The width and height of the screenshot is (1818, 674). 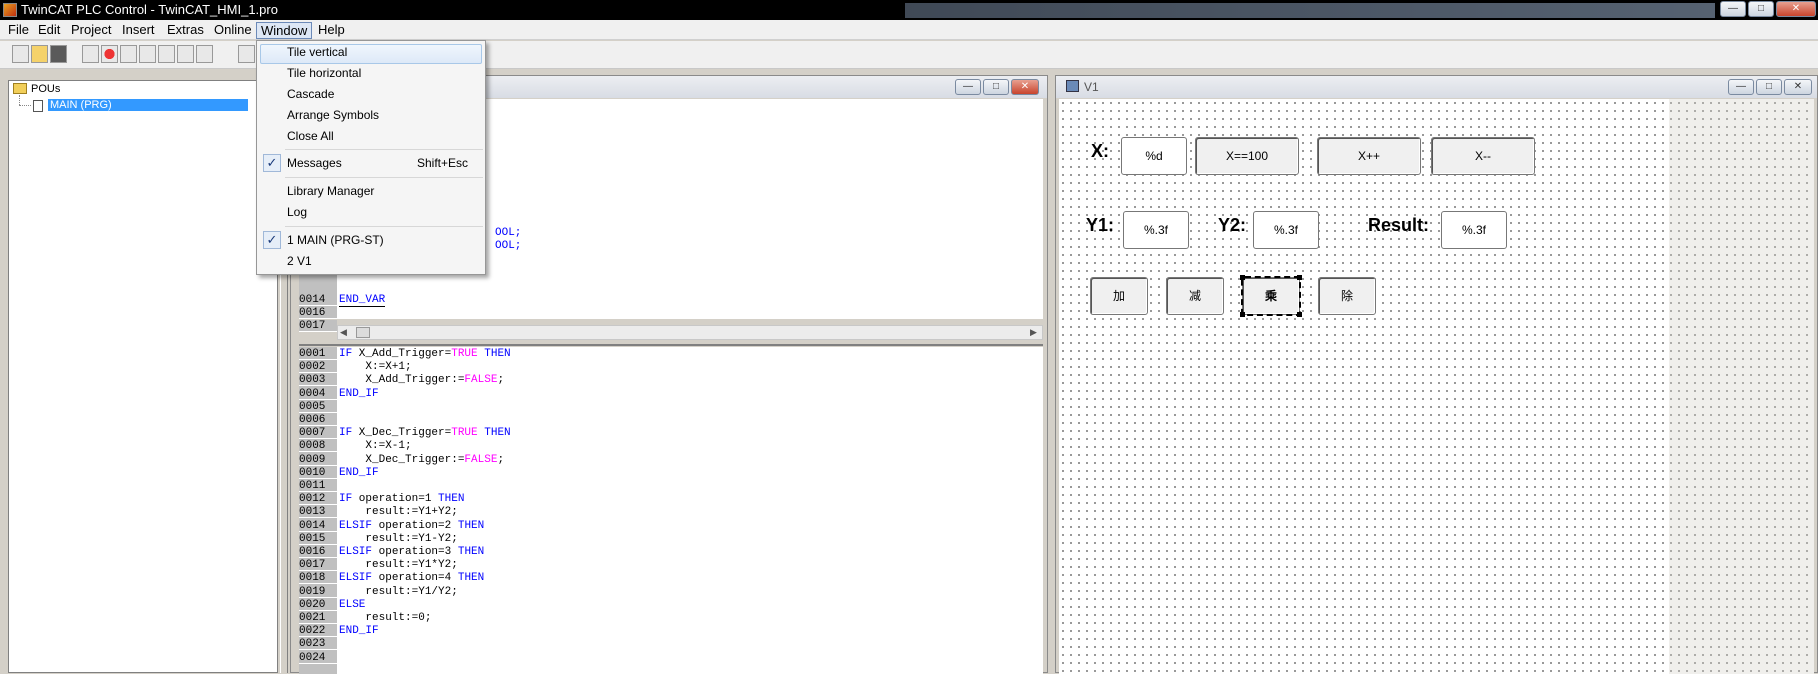 What do you see at coordinates (1271, 296) in the screenshot?
I see `multiply-button: 乘` at bounding box center [1271, 296].